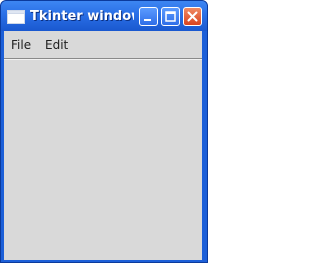 The image size is (320, 263). Describe the element at coordinates (16, 16) in the screenshot. I see `app-window-icon` at that location.